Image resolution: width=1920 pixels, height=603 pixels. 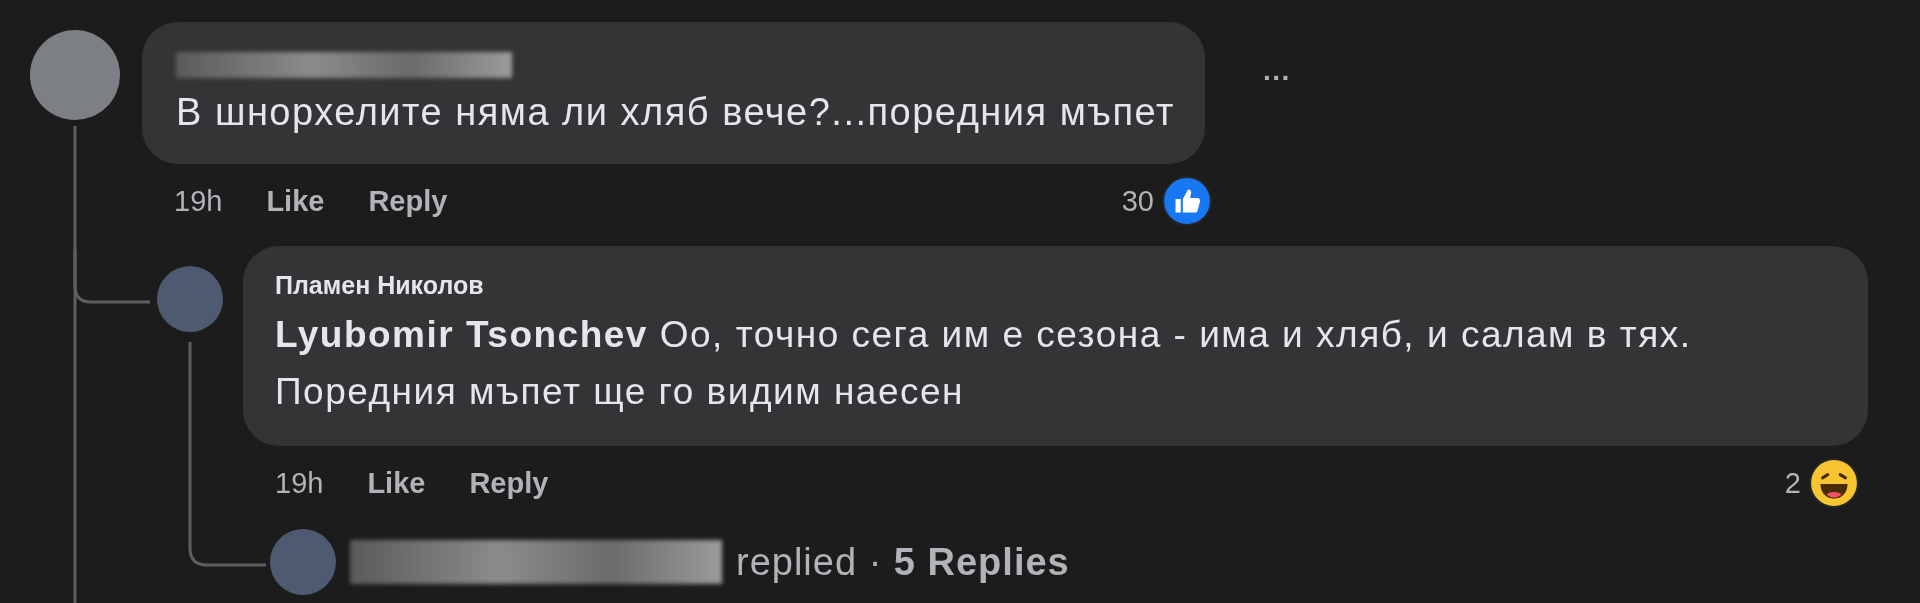 I want to click on more-options-button: ···, so click(x=1276, y=78).